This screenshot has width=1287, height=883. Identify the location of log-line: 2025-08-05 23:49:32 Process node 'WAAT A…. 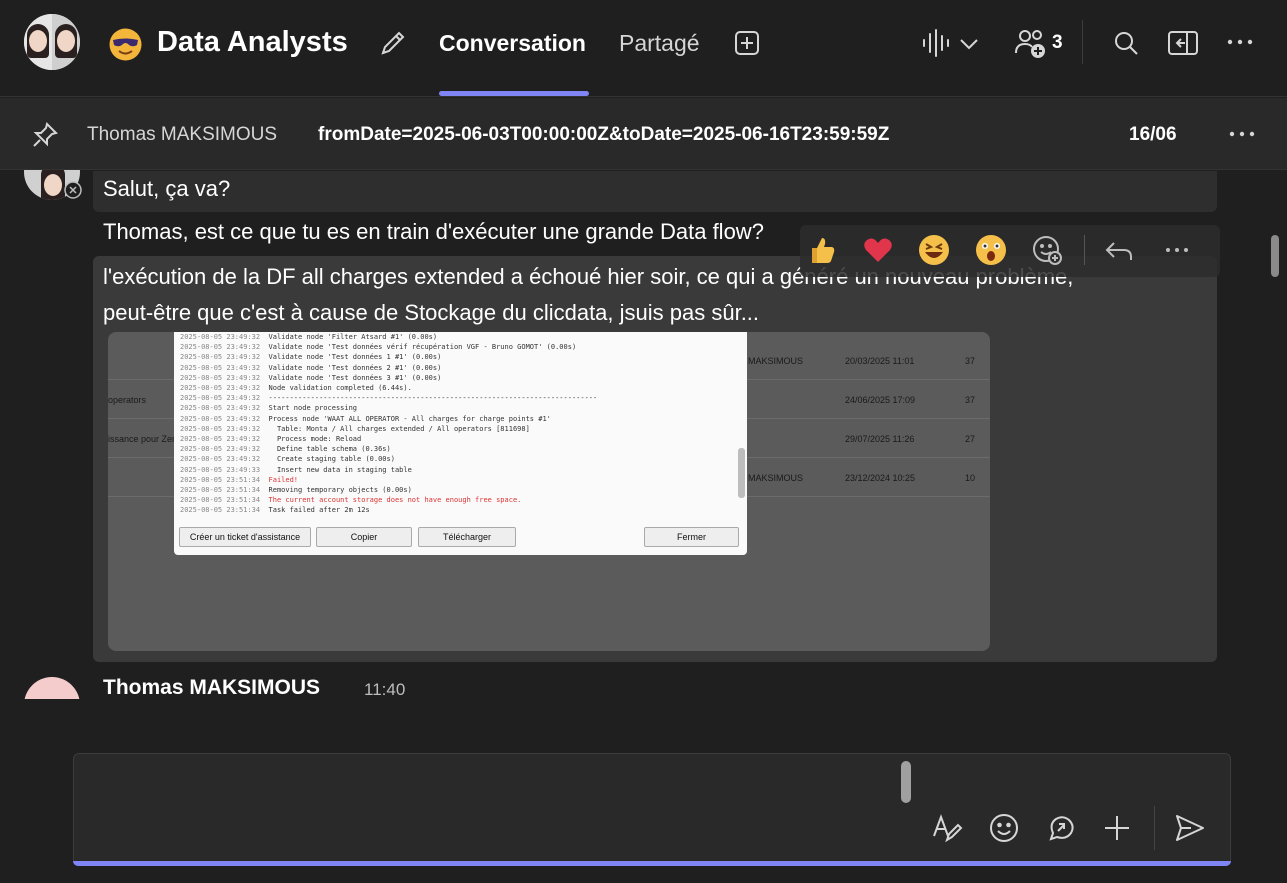
(365, 418).